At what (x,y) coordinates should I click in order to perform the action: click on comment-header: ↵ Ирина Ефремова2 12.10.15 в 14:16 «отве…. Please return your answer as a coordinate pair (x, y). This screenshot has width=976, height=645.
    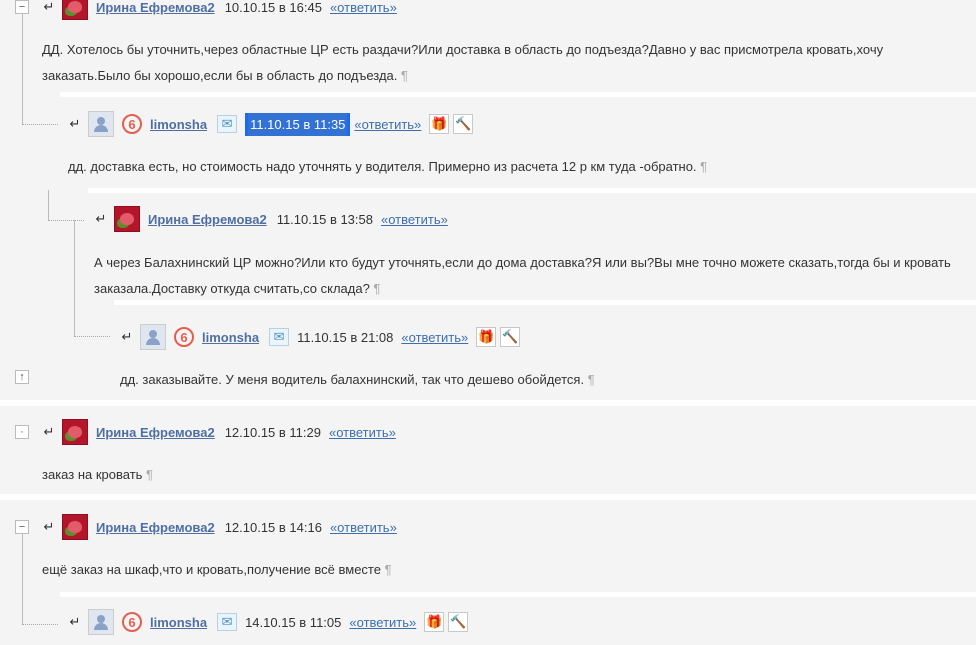
    Looking at the image, I should click on (223, 527).